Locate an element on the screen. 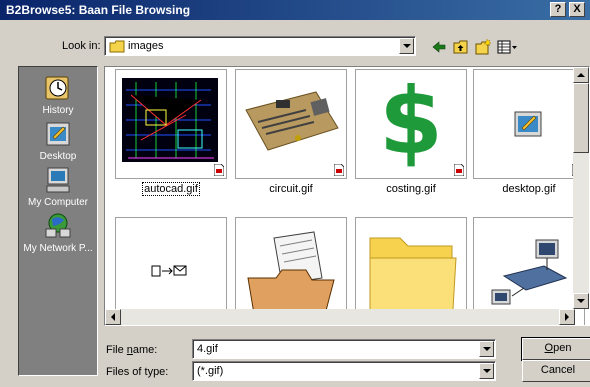 The image size is (590, 387). arrow-down-icon is located at coordinates (581, 301).